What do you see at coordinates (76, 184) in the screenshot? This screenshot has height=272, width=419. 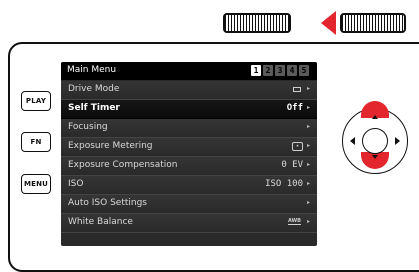 I see `menu-item-label: ISO` at bounding box center [76, 184].